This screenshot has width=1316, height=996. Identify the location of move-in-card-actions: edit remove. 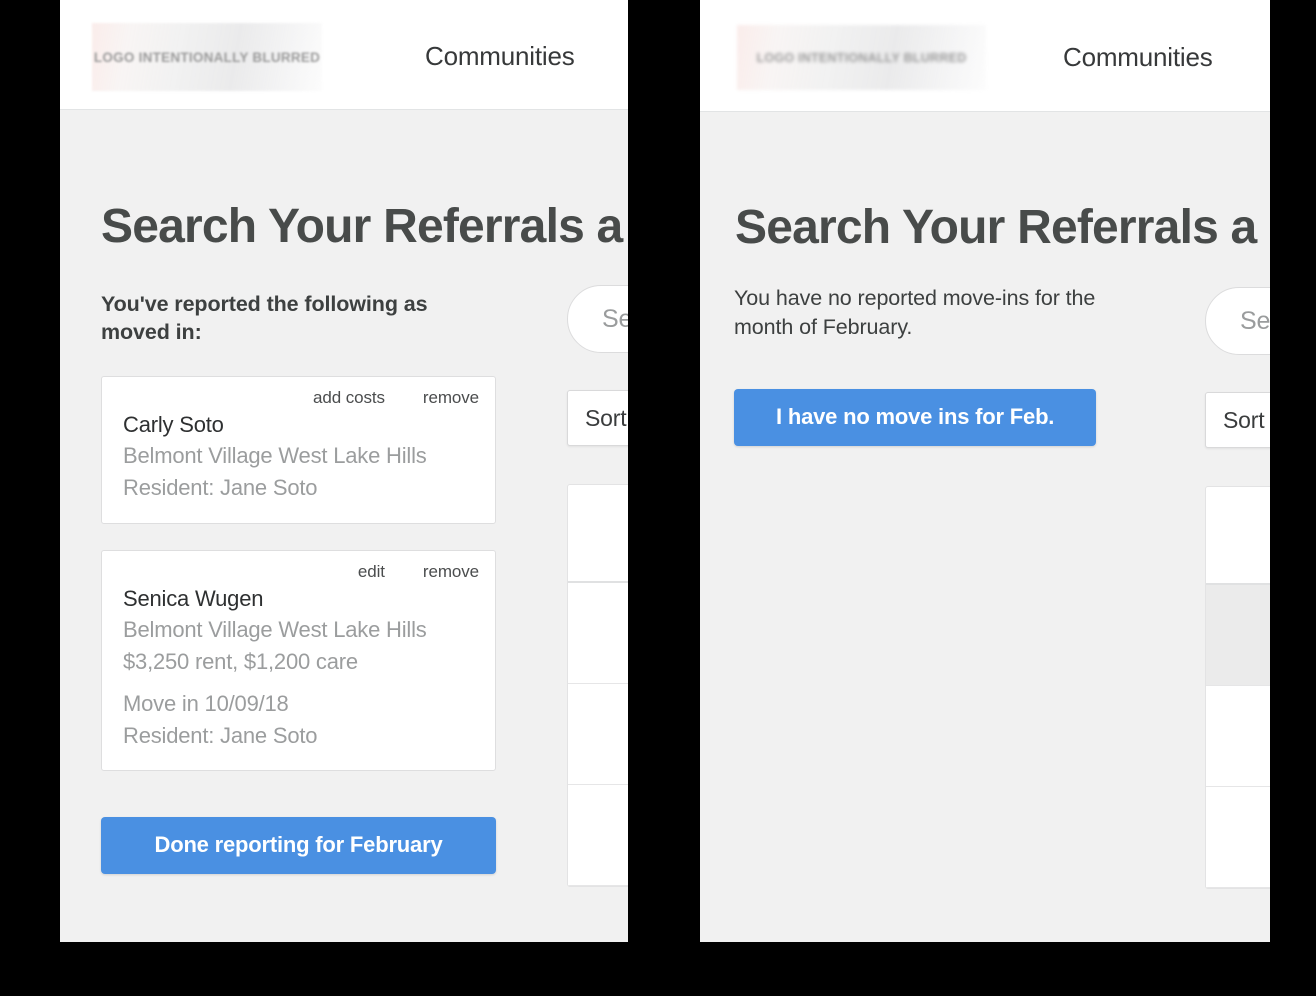
(301, 572).